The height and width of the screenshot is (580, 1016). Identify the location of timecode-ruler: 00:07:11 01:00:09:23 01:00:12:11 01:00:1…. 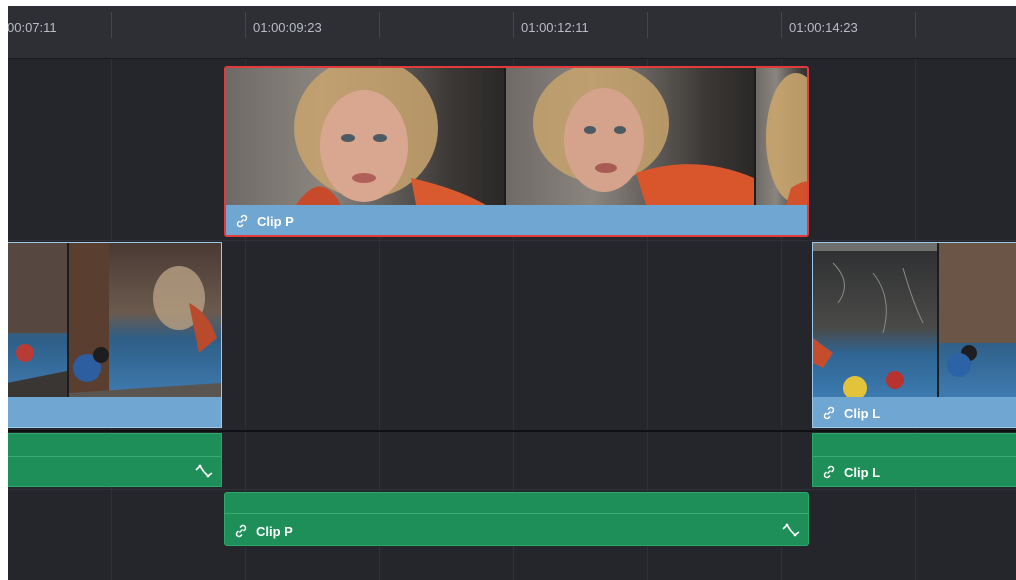
(512, 32).